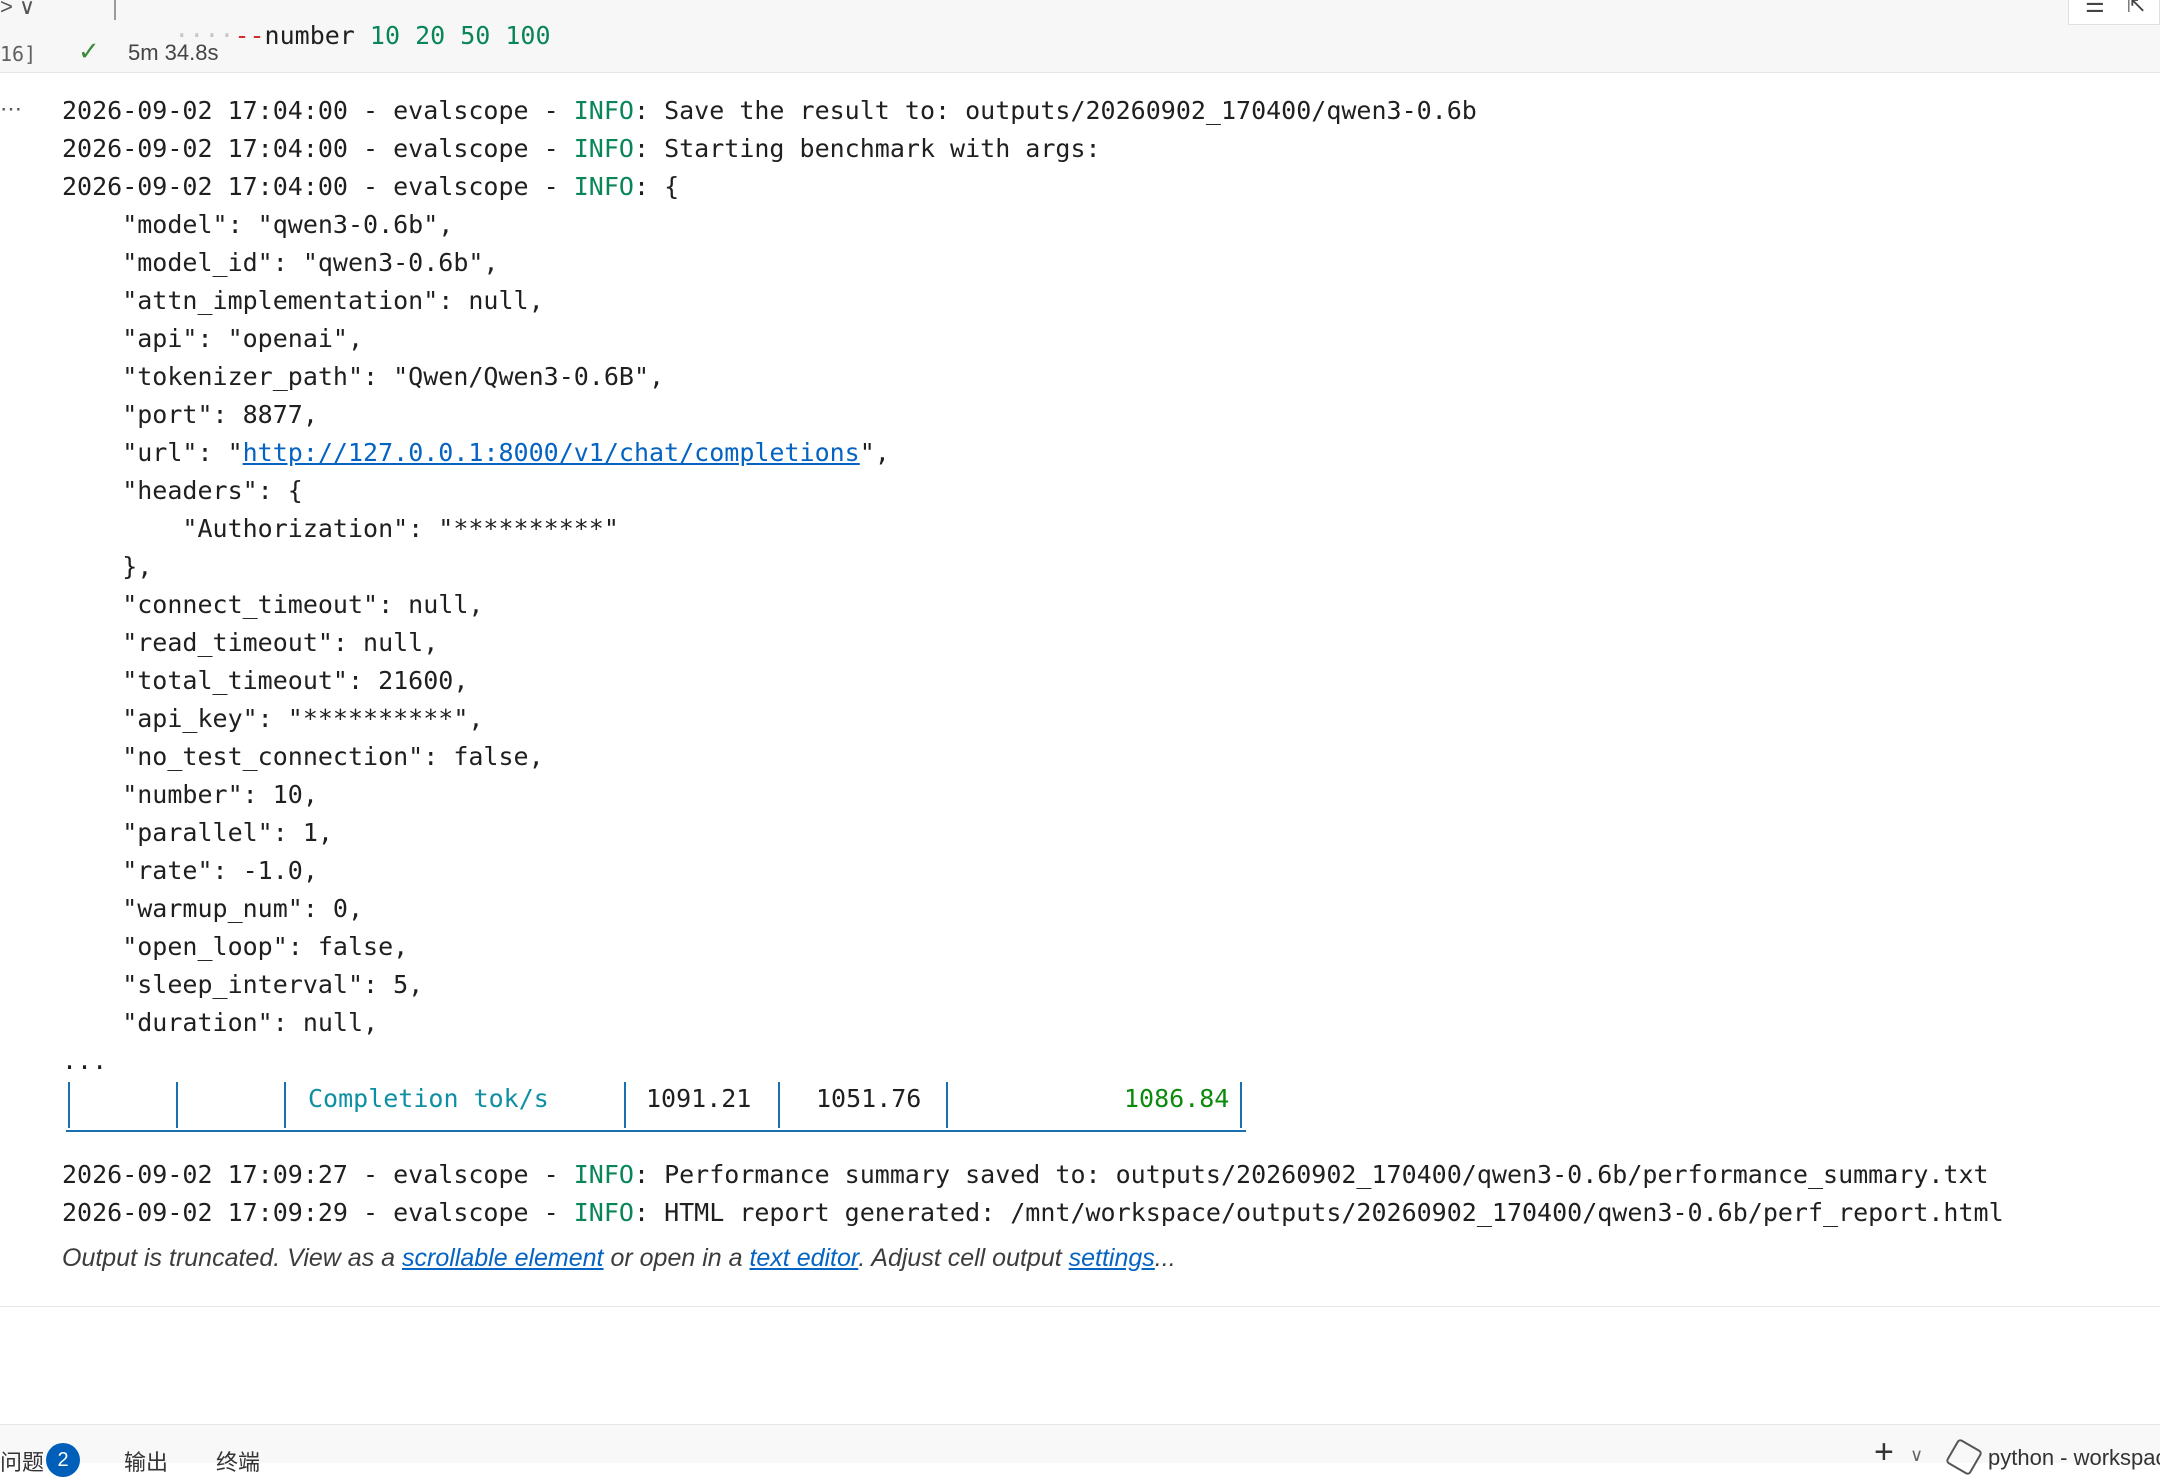  Describe the element at coordinates (18, 54) in the screenshot. I see `execution-count: 16]` at that location.